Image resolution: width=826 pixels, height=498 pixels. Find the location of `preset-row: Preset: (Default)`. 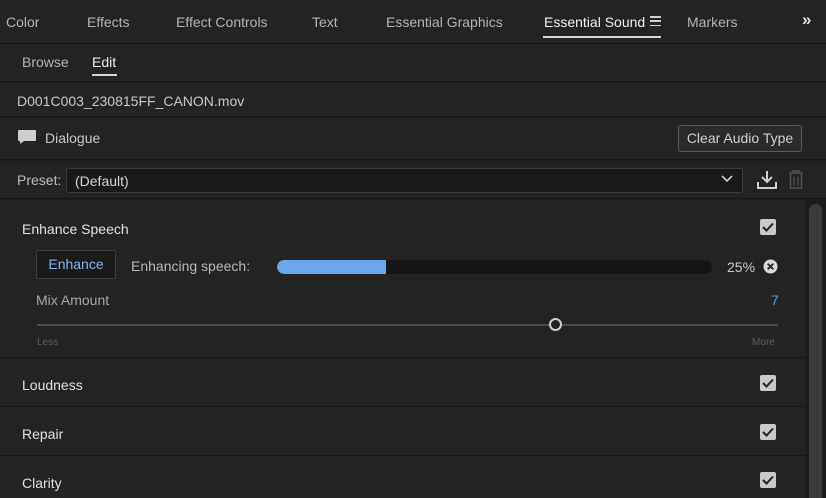

preset-row: Preset: (Default) is located at coordinates (413, 180).